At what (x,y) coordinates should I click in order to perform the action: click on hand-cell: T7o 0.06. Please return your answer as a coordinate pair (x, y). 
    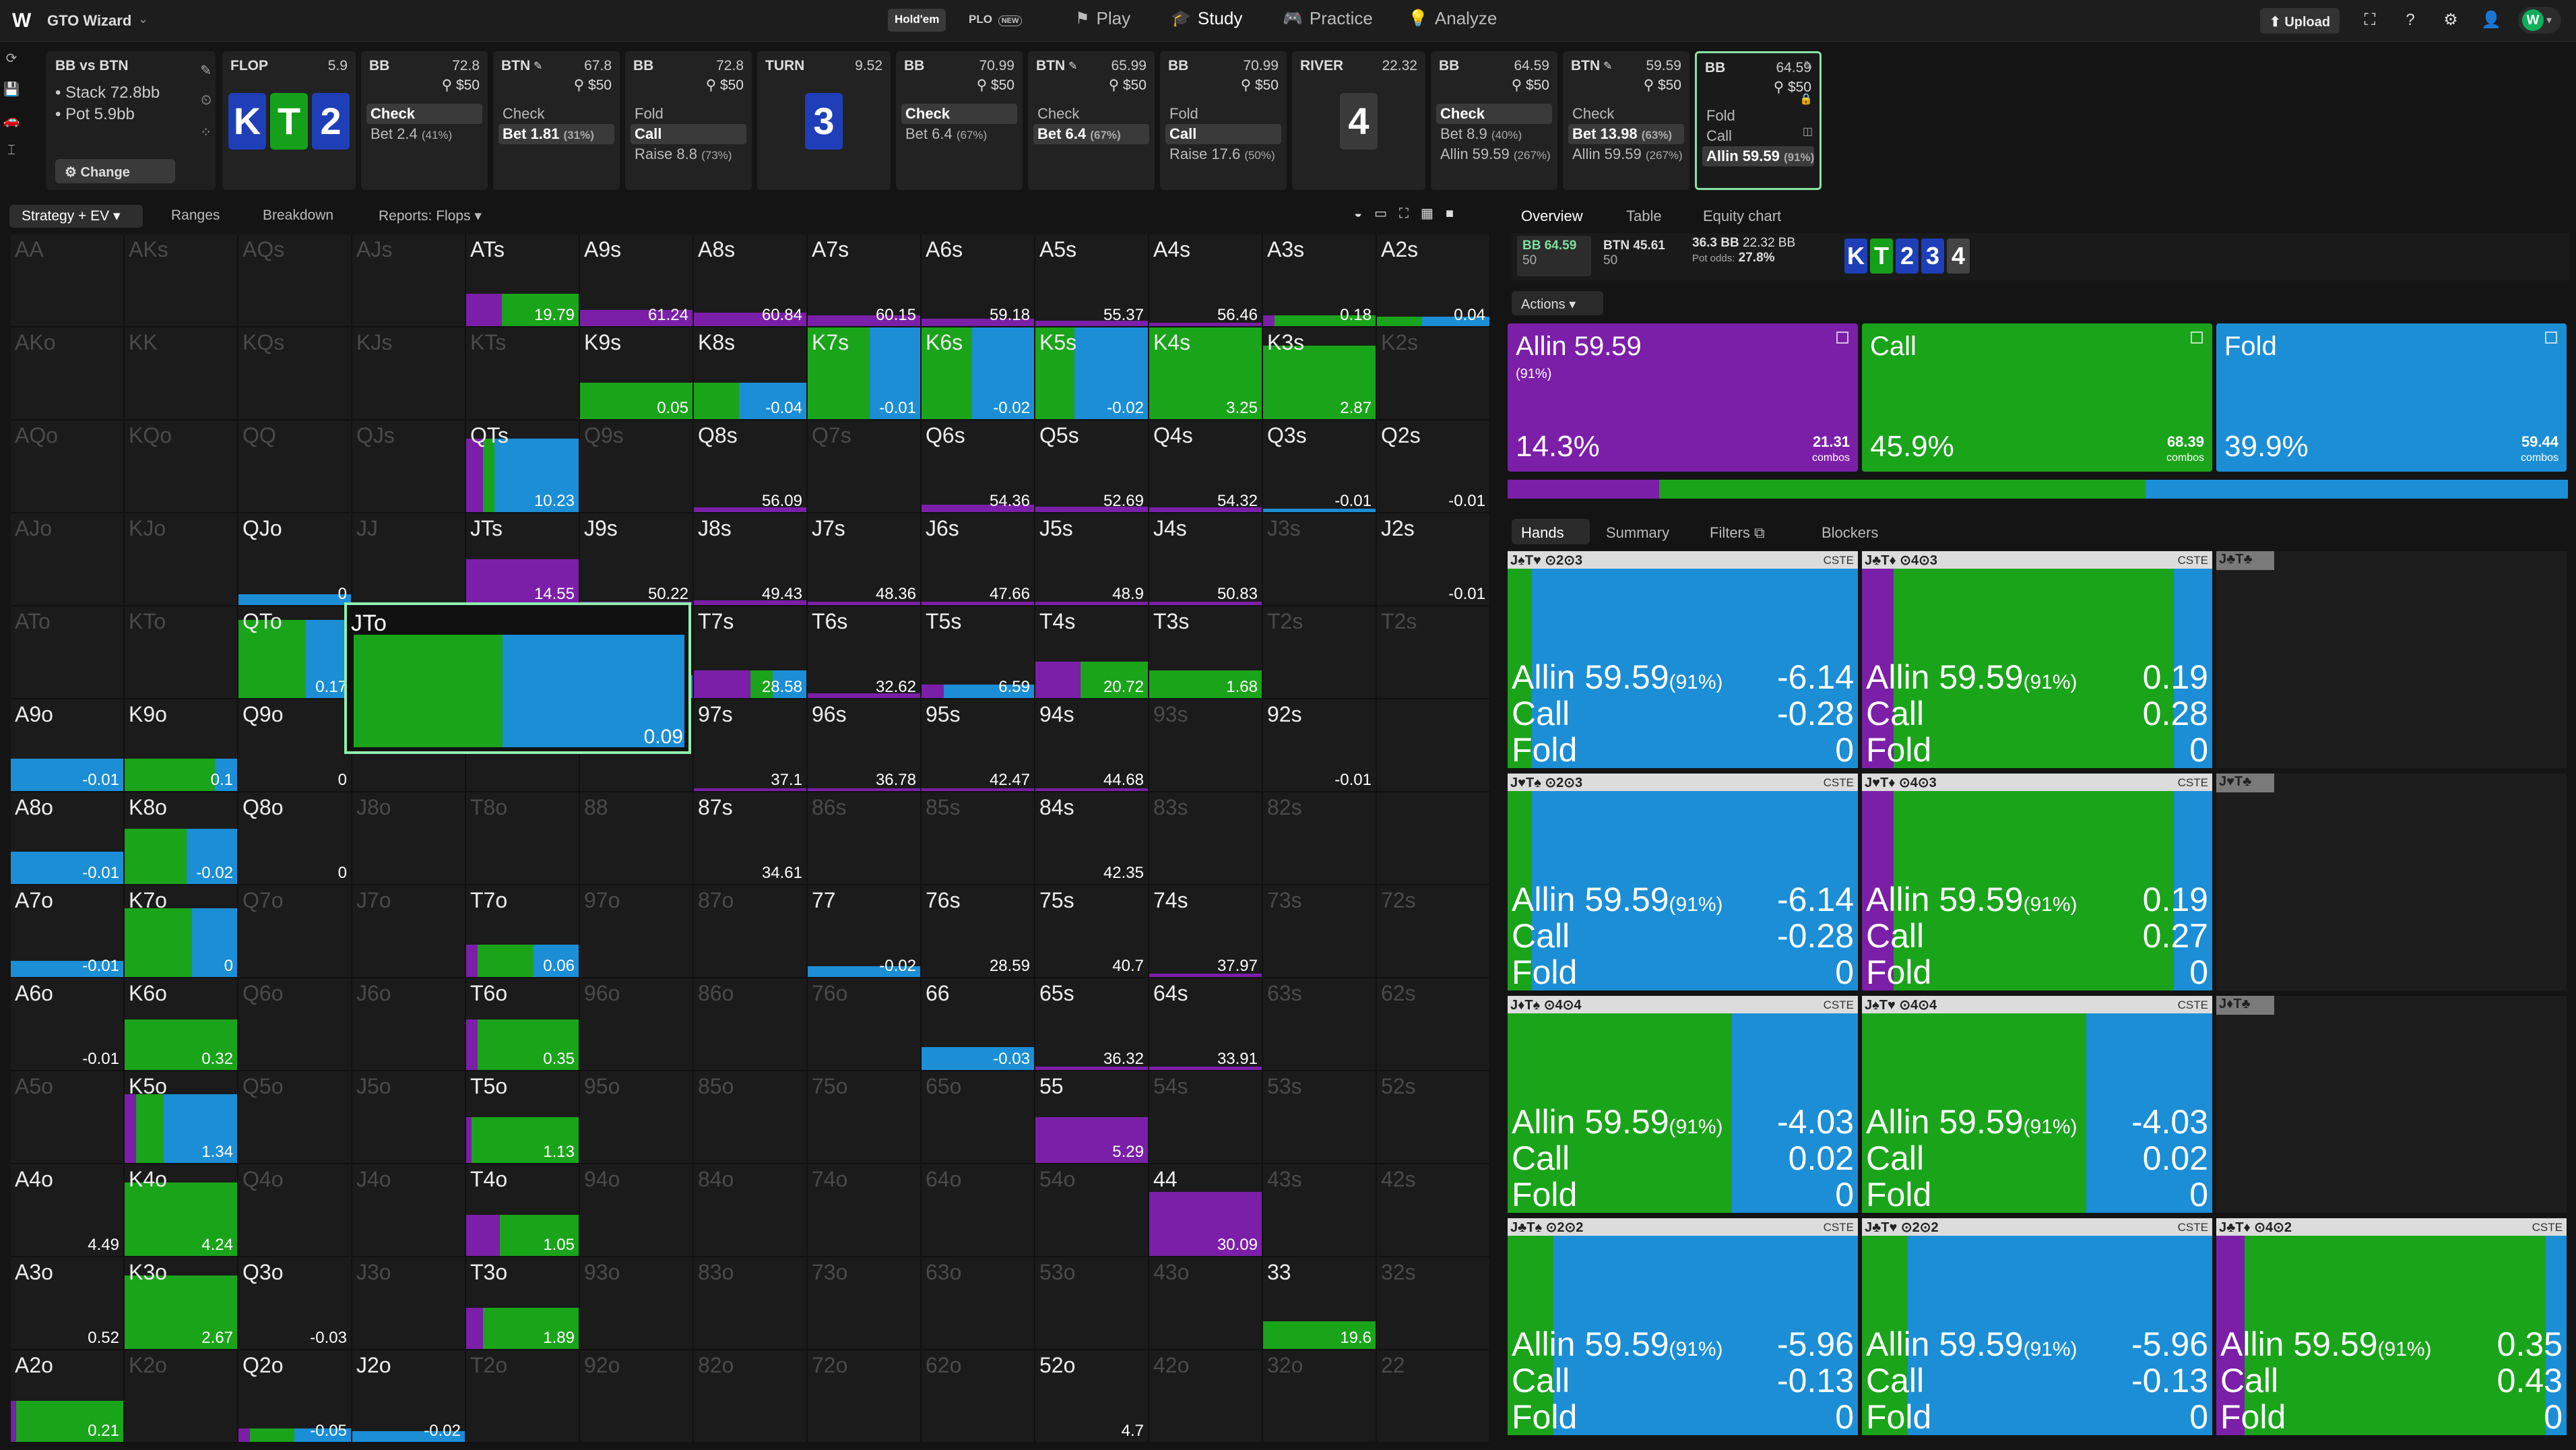
    Looking at the image, I should click on (523, 931).